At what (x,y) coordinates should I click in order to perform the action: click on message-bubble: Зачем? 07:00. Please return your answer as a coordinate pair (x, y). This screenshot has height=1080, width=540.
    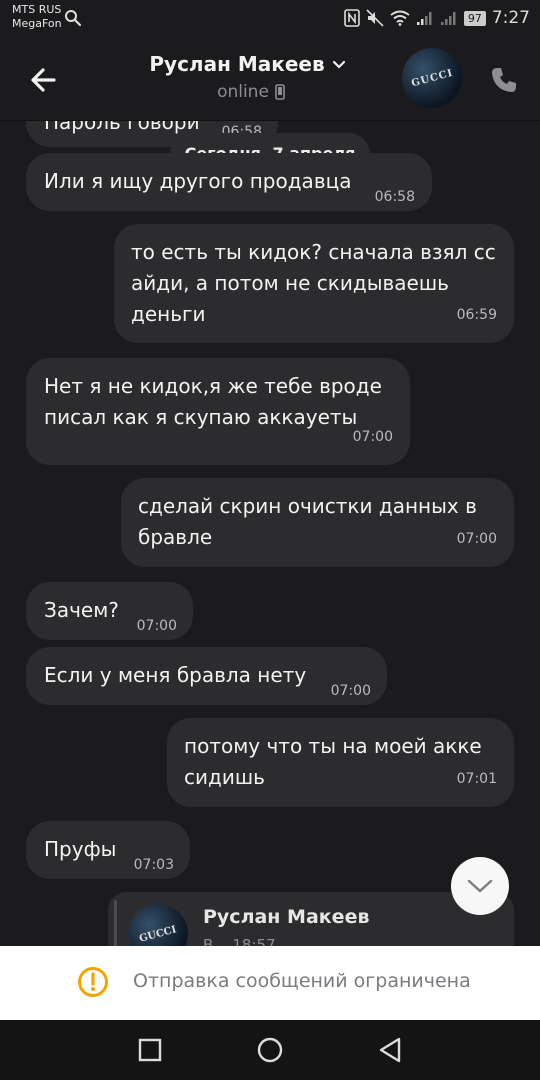
    Looking at the image, I should click on (109, 611).